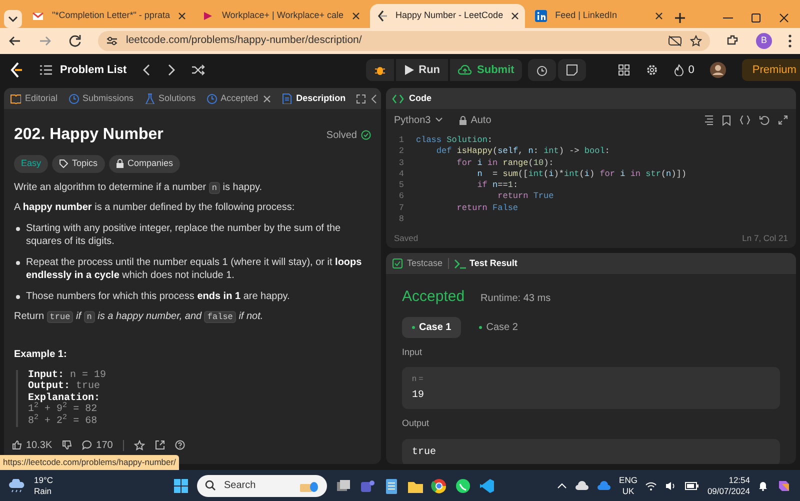 The width and height of the screenshot is (800, 501). What do you see at coordinates (745, 120) in the screenshot?
I see `braces-icon` at bounding box center [745, 120].